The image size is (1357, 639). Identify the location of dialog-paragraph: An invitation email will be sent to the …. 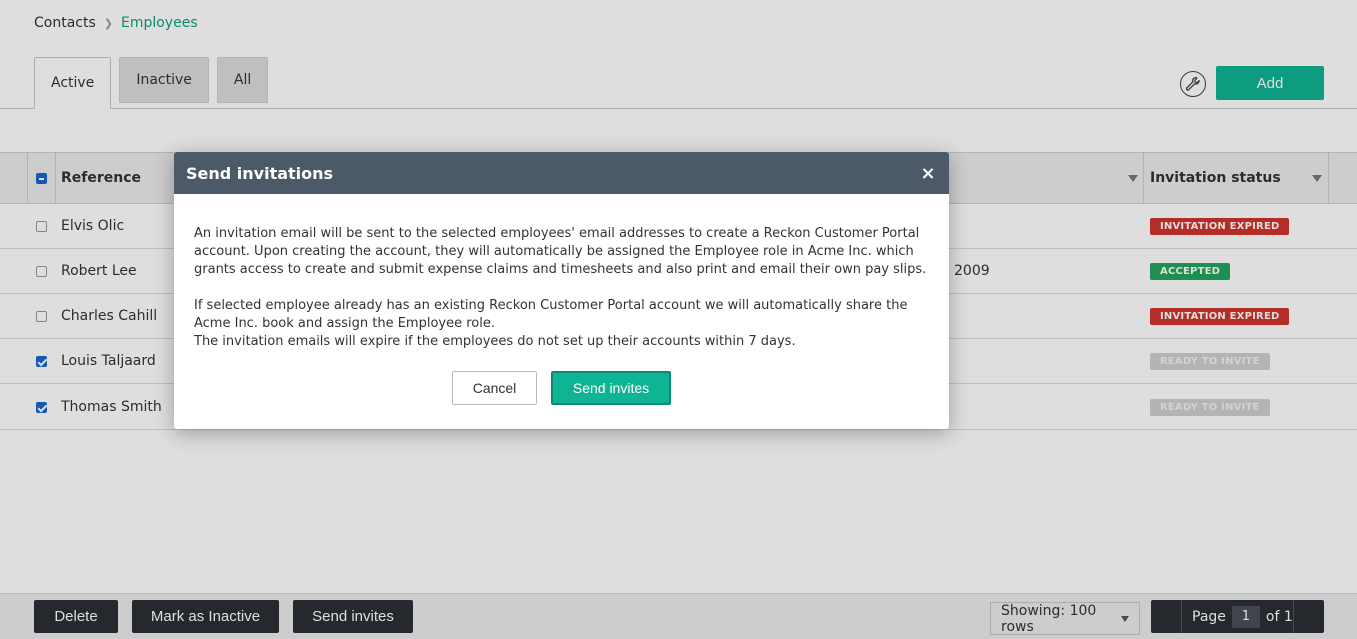
(560, 251).